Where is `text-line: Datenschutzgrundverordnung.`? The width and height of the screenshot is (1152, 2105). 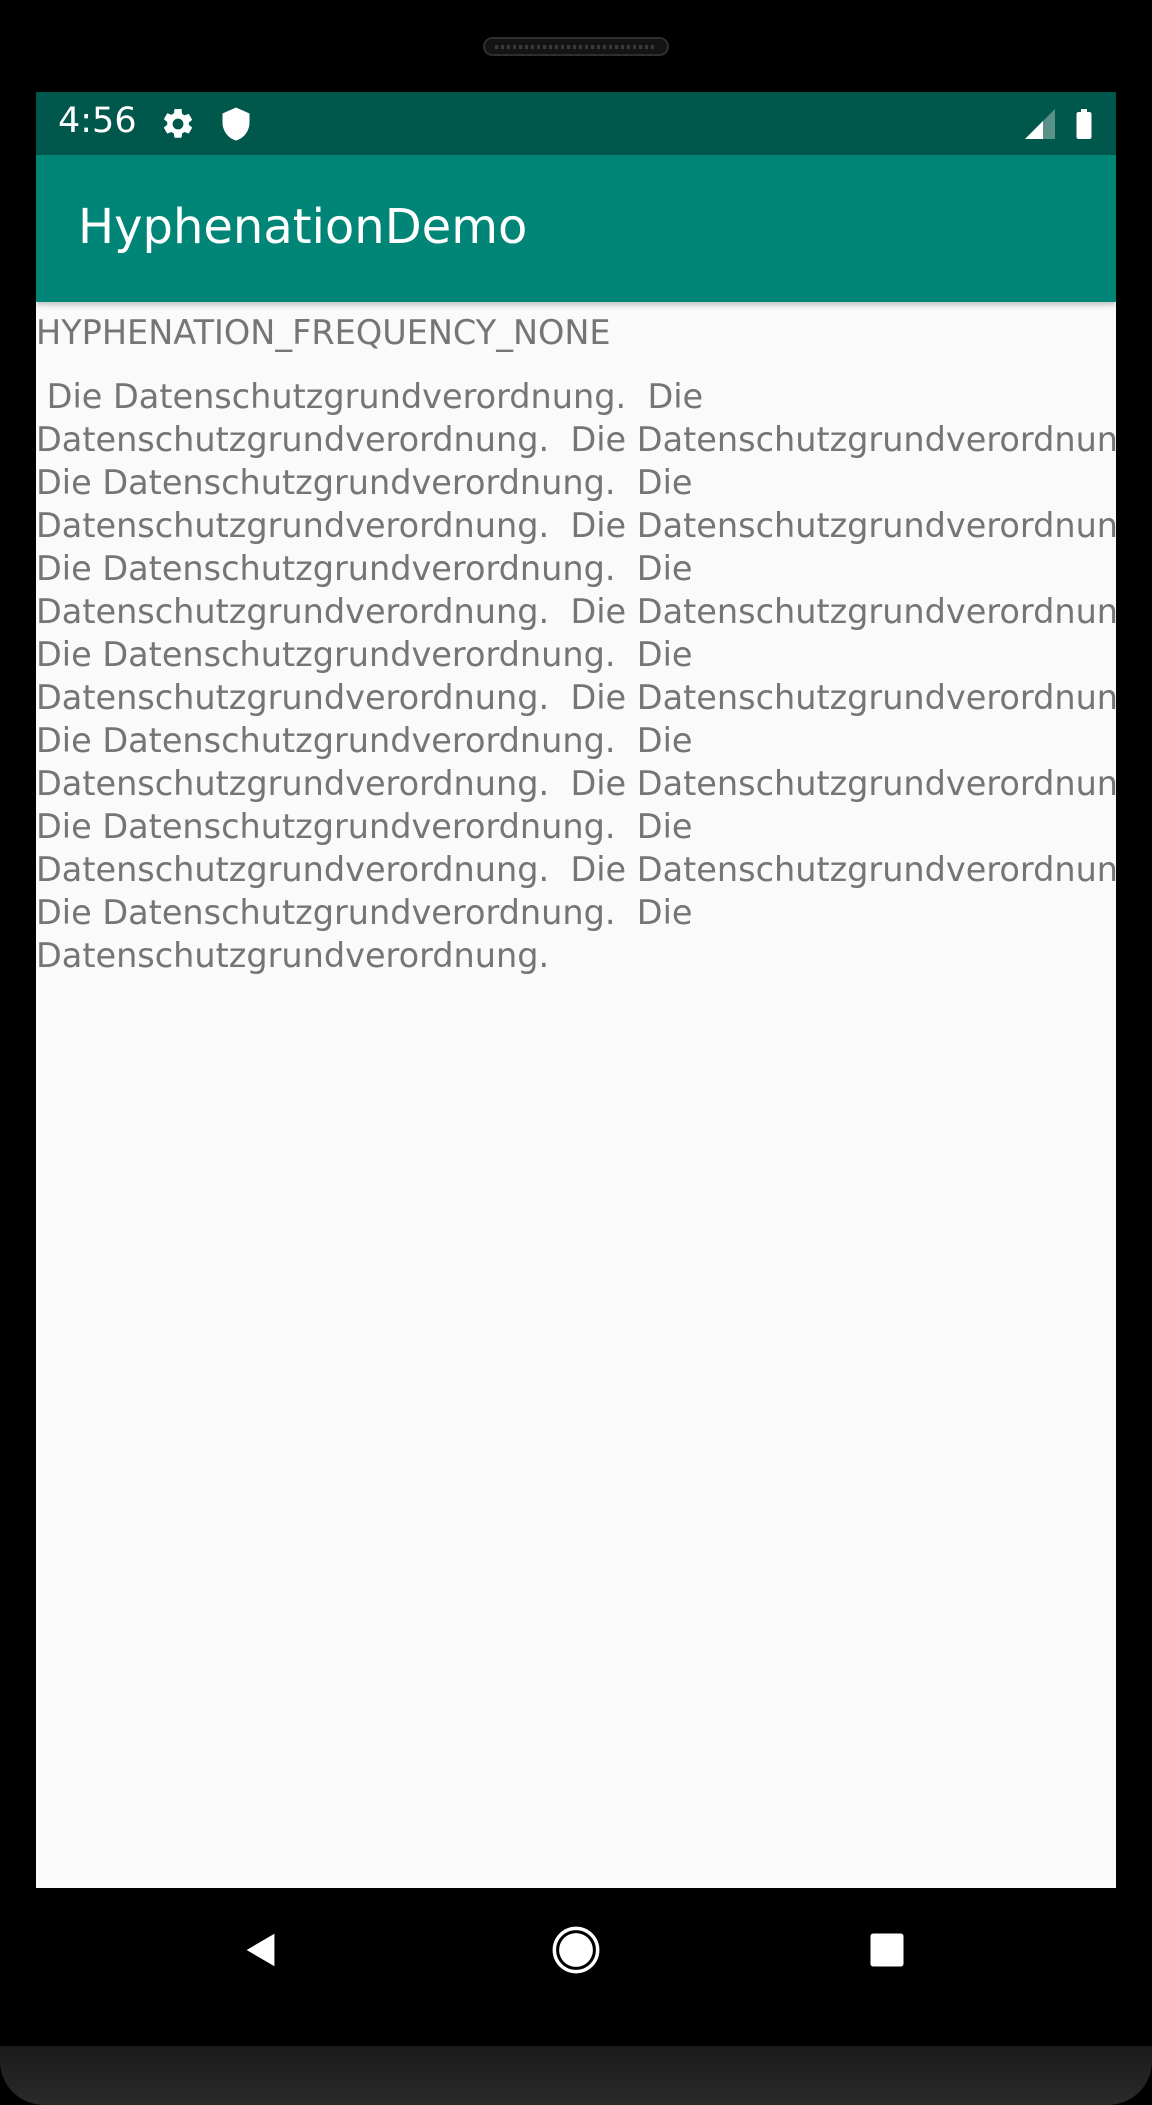 text-line: Datenschutzgrundverordnung. is located at coordinates (293, 955).